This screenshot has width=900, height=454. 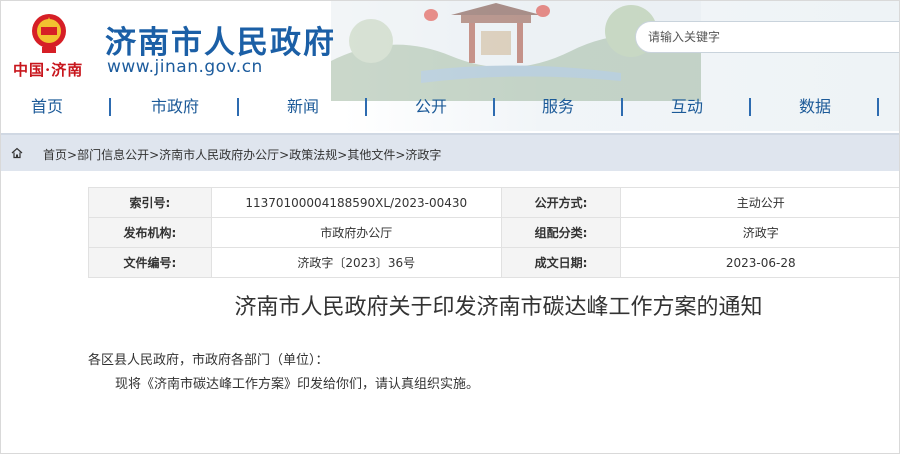 I want to click on info-value-category: 济政字, so click(x=759, y=232).